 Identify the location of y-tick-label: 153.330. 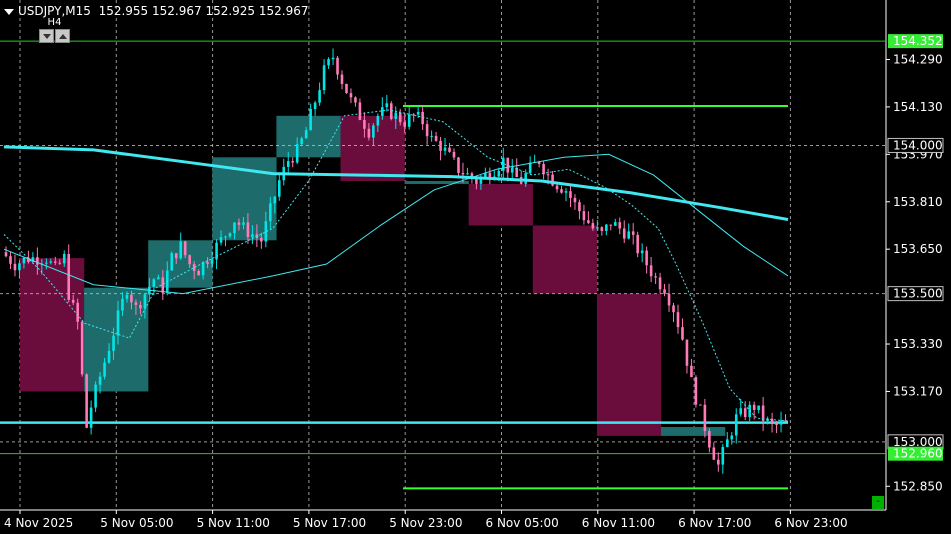
(918, 344).